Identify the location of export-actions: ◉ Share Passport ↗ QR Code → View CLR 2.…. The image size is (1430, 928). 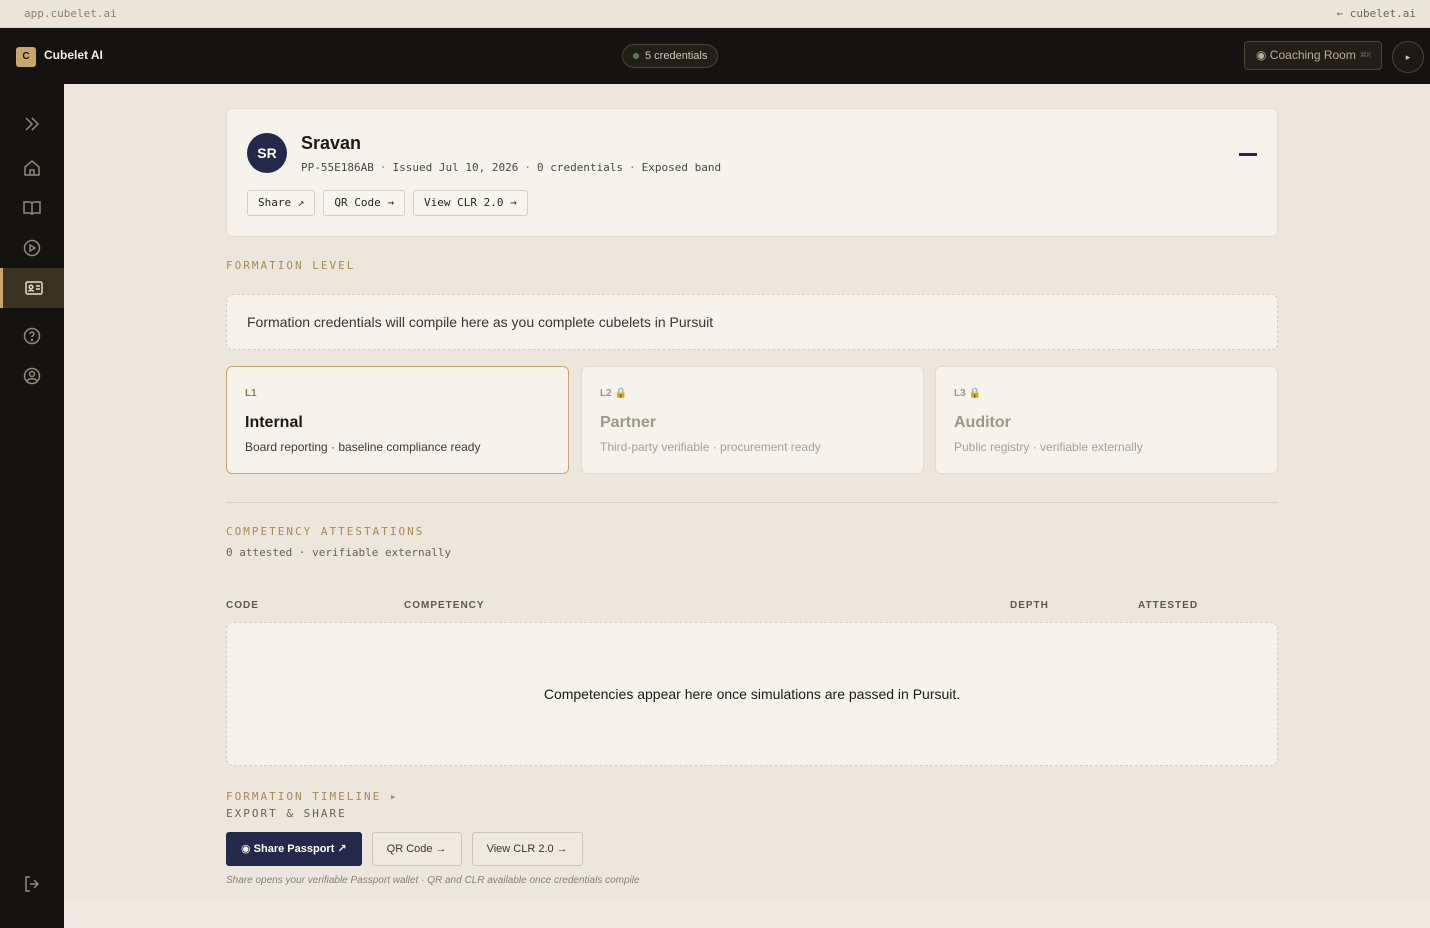
(404, 849).